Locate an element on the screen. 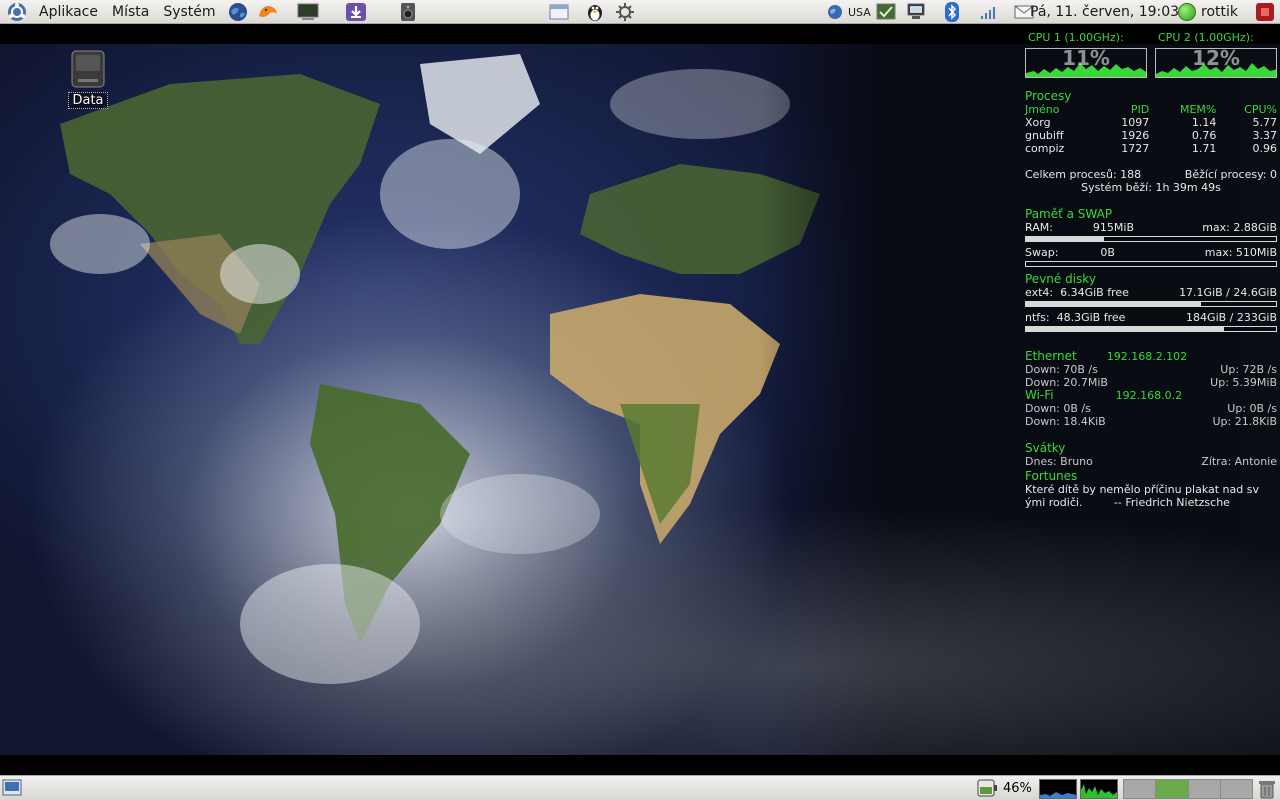 This screenshot has width=1280, height=800. disk-row-ext4: ext4: 6.34GiB free 17.1GiB / 24.6GiB is located at coordinates (1151, 292).